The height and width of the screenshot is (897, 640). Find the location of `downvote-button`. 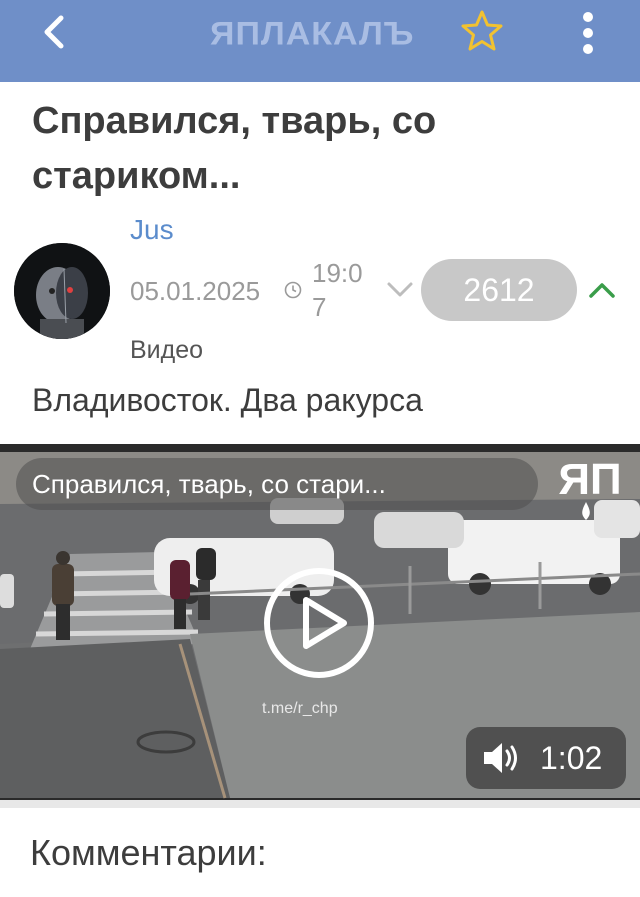

downvote-button is located at coordinates (400, 290).